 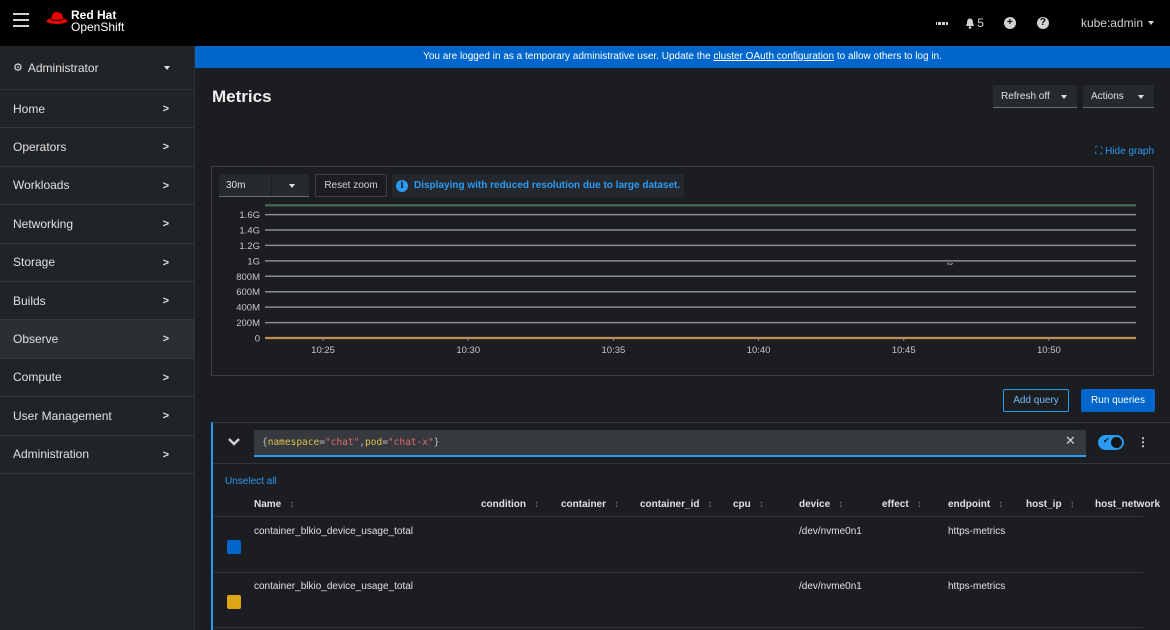 What do you see at coordinates (97, 416) in the screenshot?
I see `sidebar-item-user-management: User Management >` at bounding box center [97, 416].